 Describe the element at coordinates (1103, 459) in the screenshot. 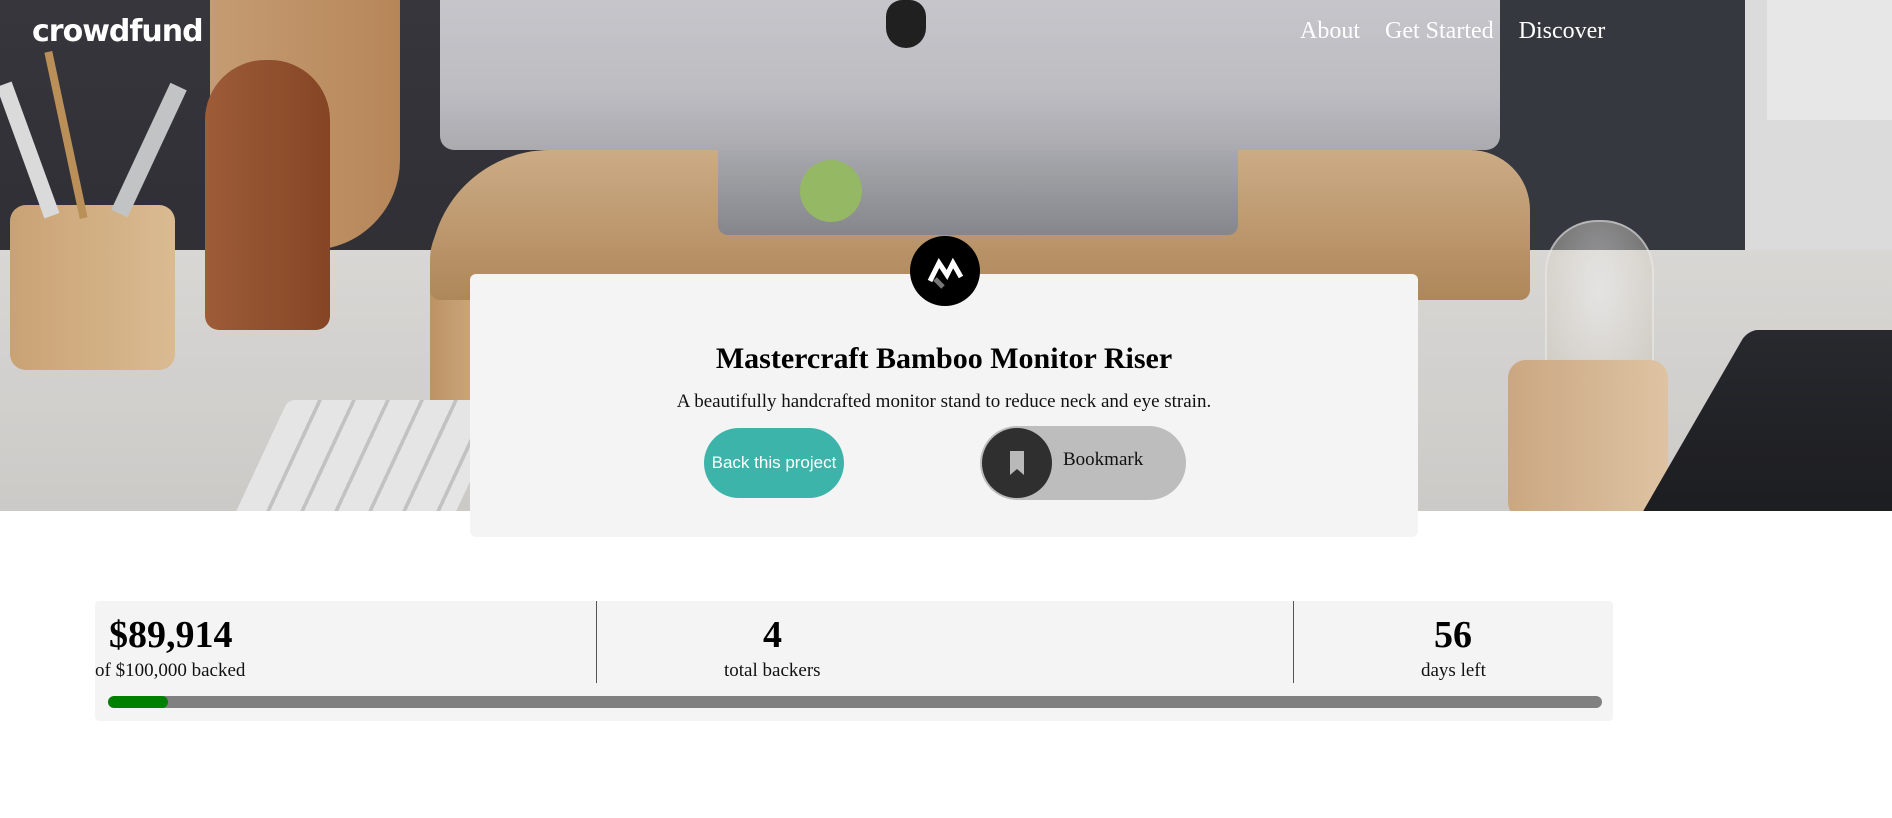

I see `bookmark-label: Bookmark` at that location.